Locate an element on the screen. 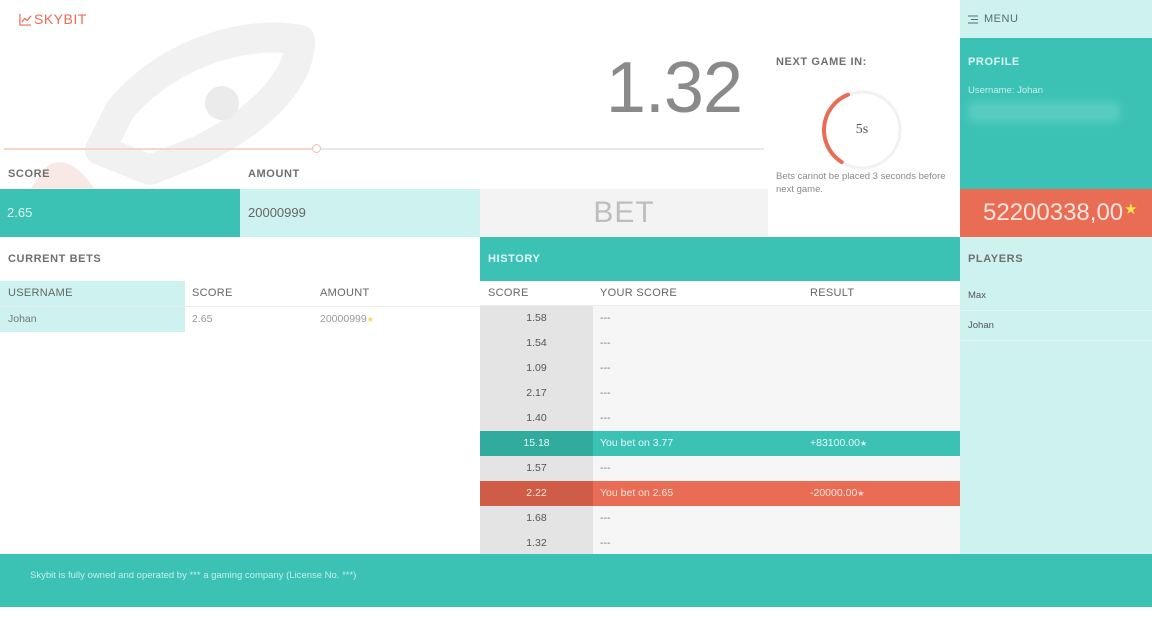 This screenshot has width=1152, height=624. history-label: HISTORY is located at coordinates (514, 259).